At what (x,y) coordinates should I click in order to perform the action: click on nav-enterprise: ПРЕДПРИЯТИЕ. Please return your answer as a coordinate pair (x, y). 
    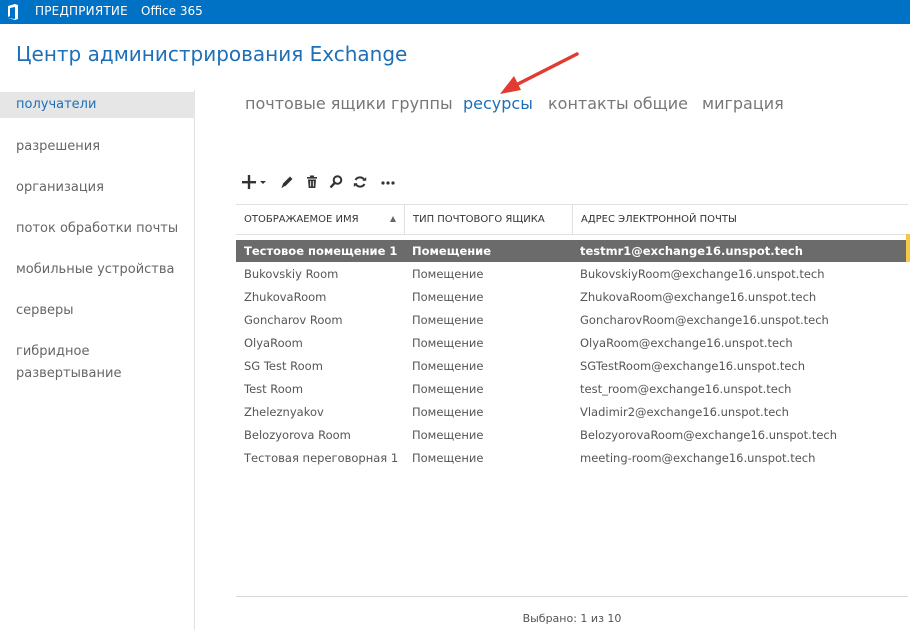
    Looking at the image, I should click on (81, 11).